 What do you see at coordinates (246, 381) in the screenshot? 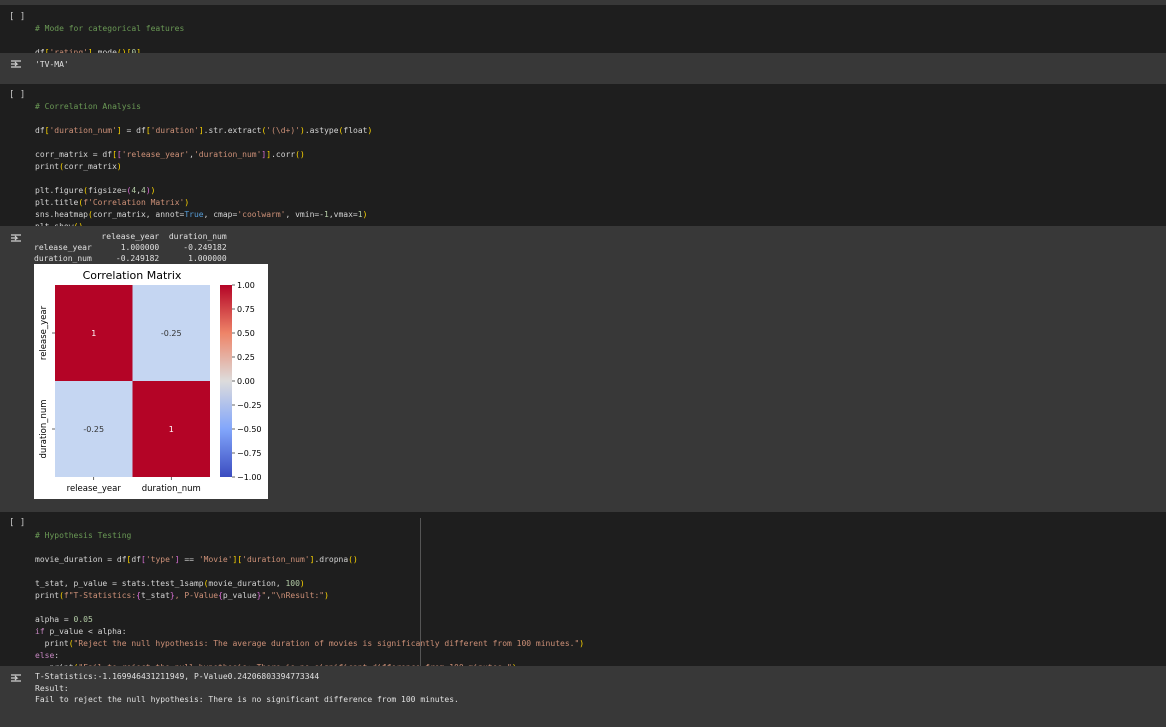
I see `colorbar-tick-label: 0.00` at bounding box center [246, 381].